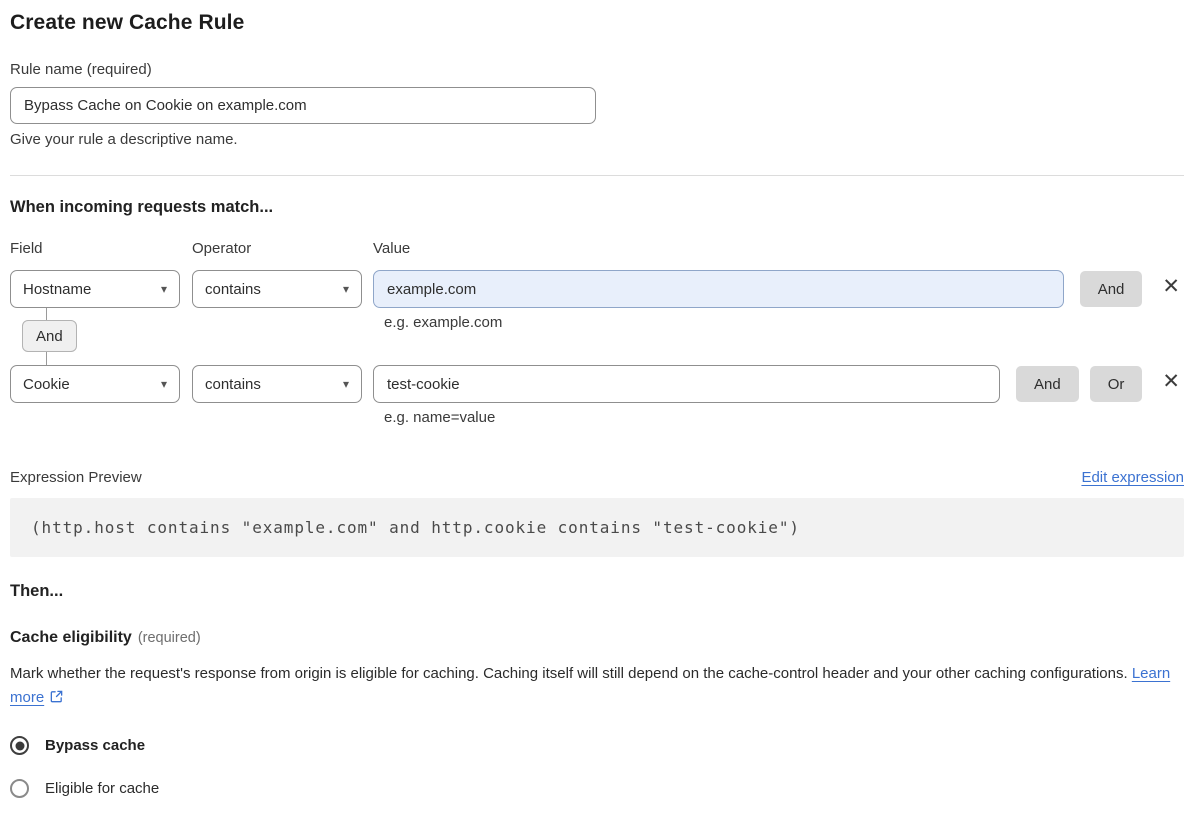 Image resolution: width=1200 pixels, height=818 pixels. Describe the element at coordinates (95, 745) in the screenshot. I see `radio-label: Bypass cache` at that location.